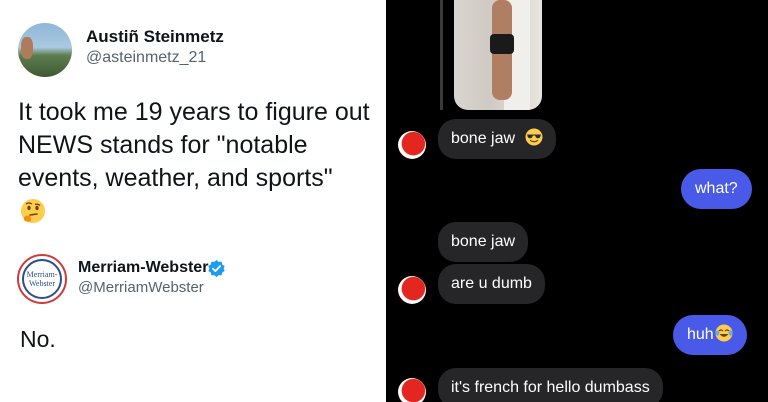  I want to click on reply-author-avatar: Merriam-Webster, so click(42, 279).